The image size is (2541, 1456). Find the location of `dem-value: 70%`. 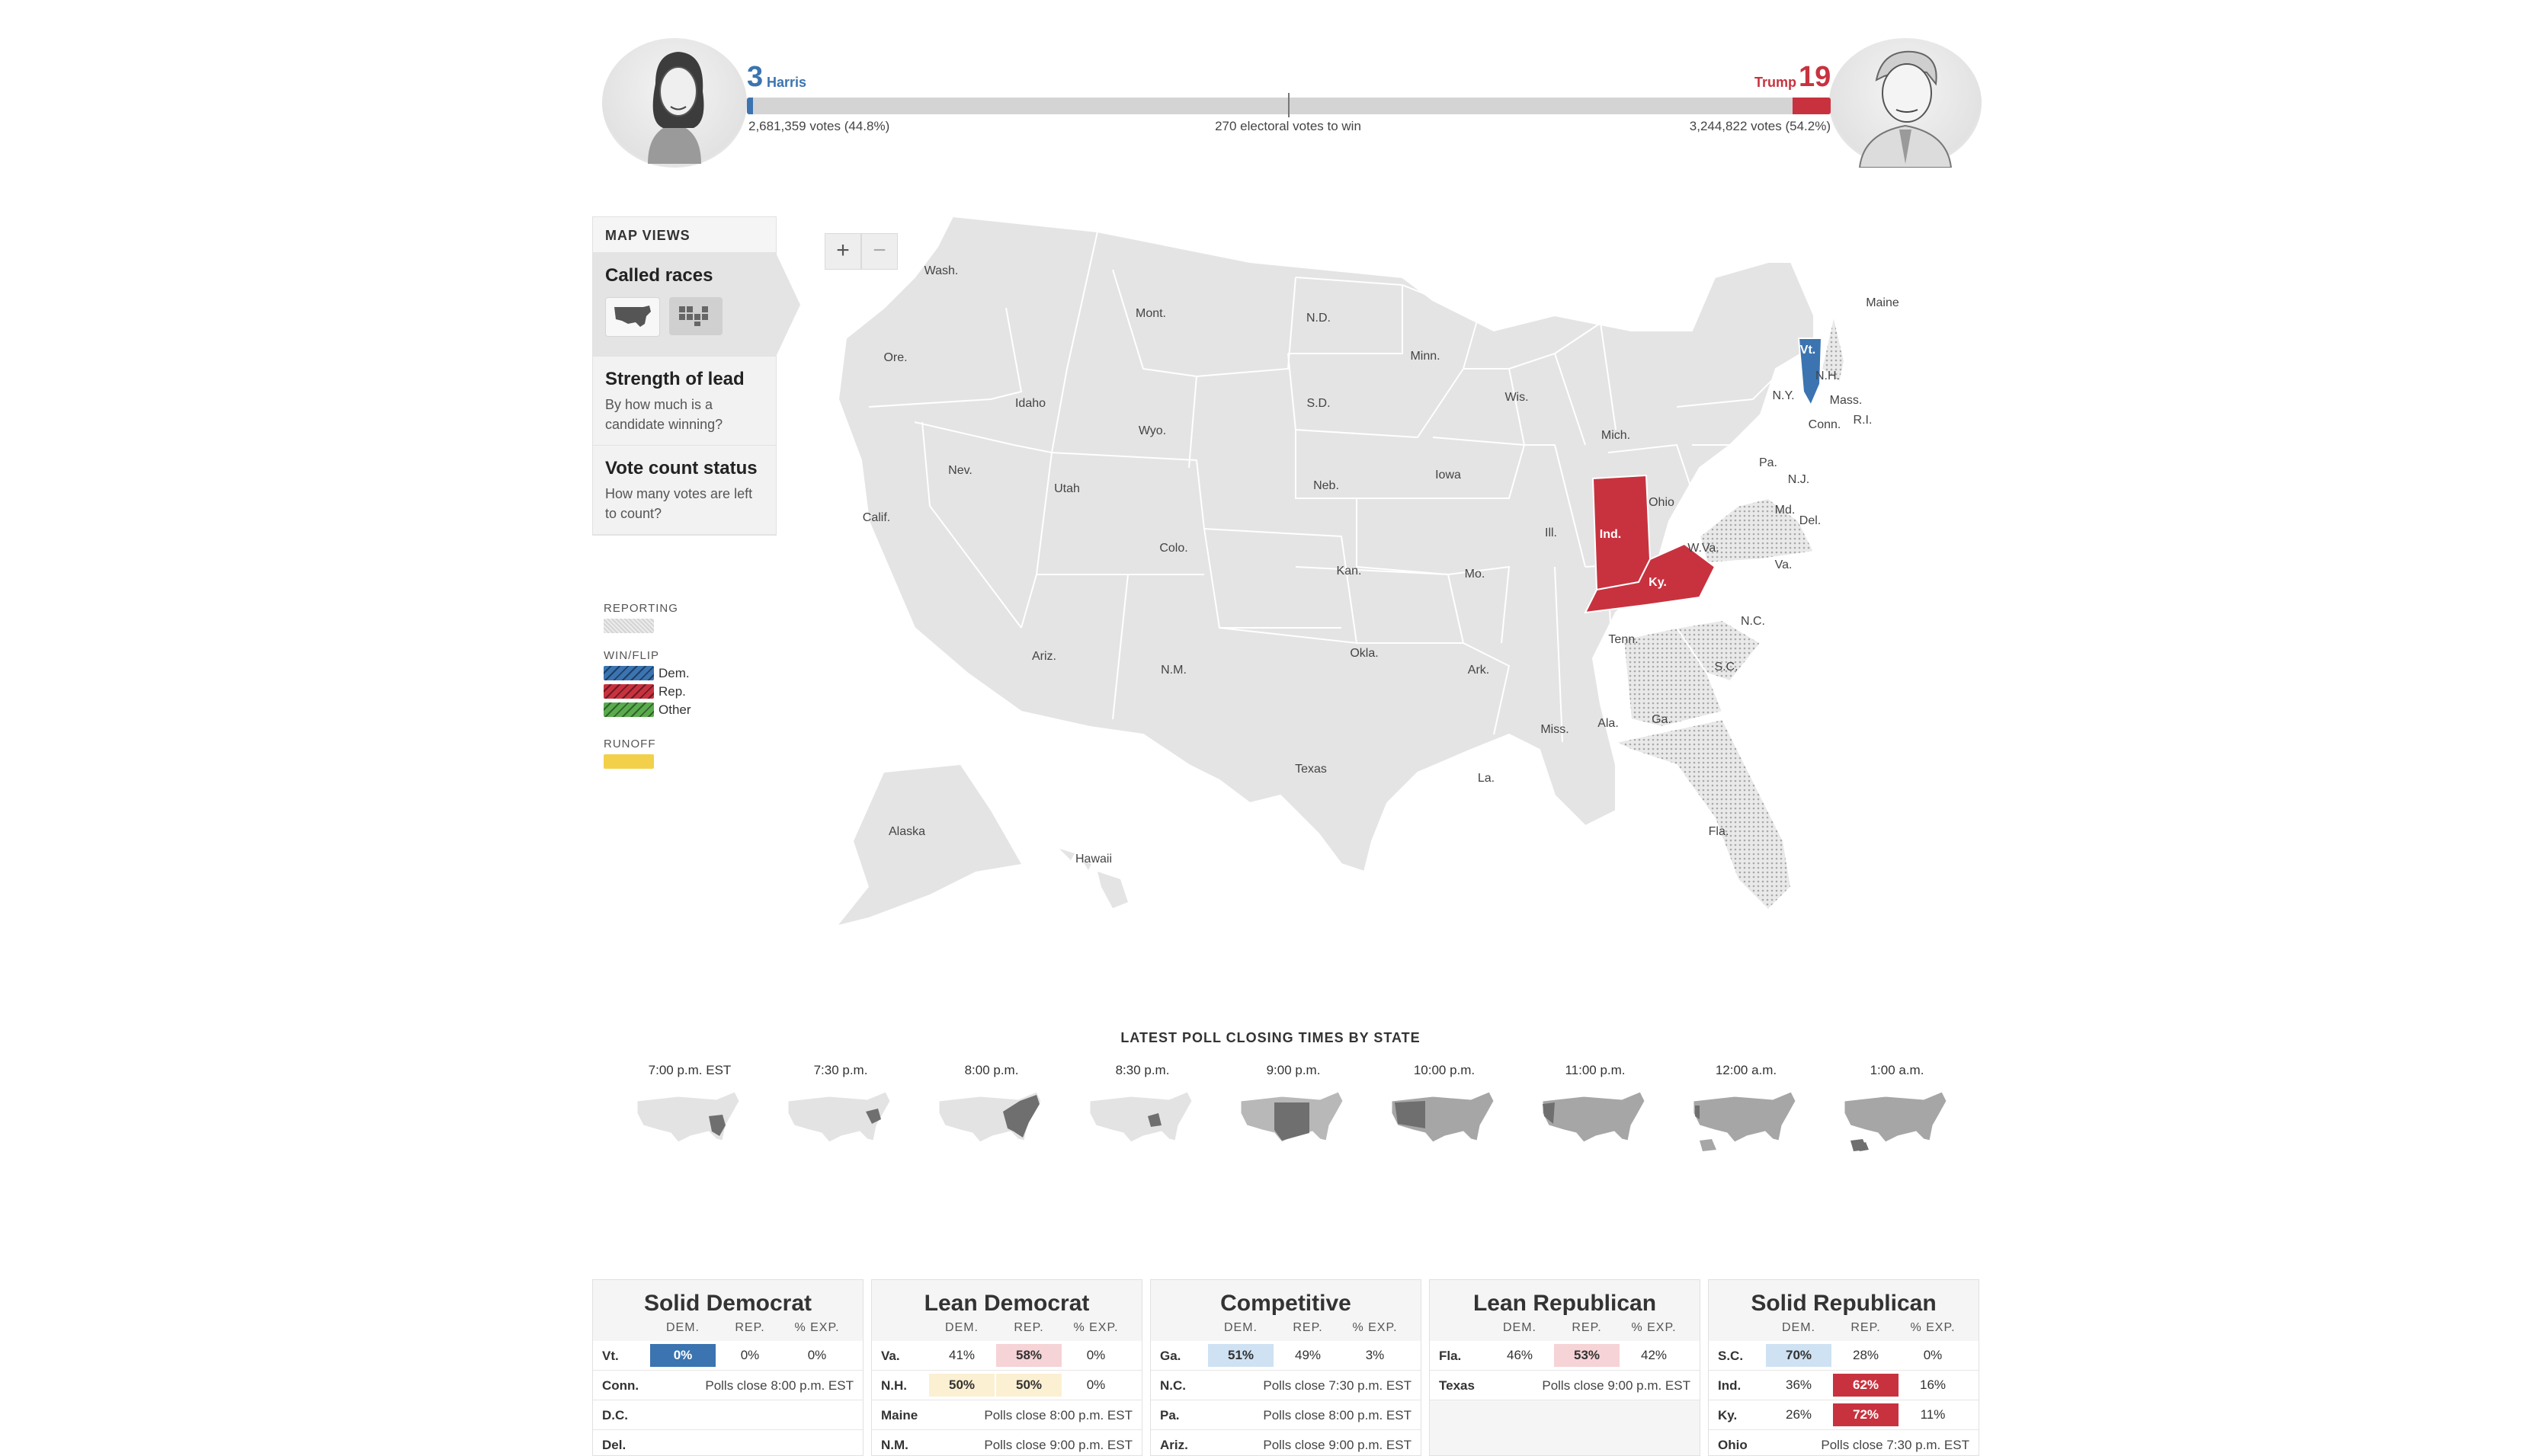

dem-value: 70% is located at coordinates (1799, 1355).